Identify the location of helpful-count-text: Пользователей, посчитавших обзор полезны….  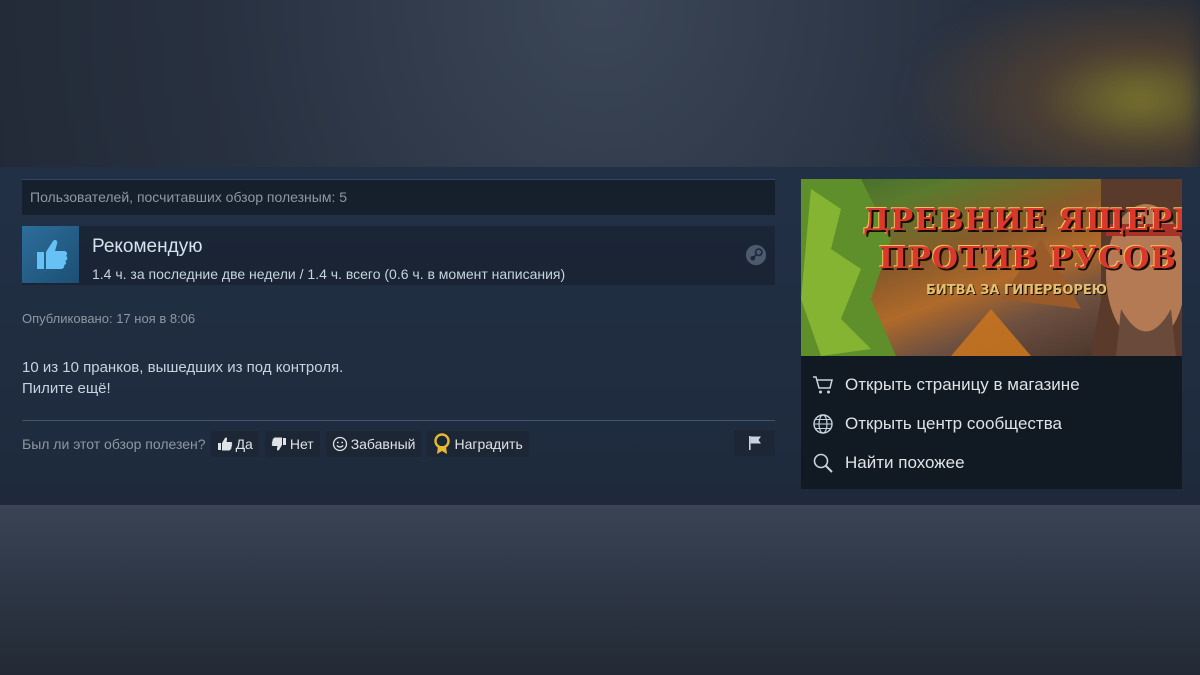
(189, 197).